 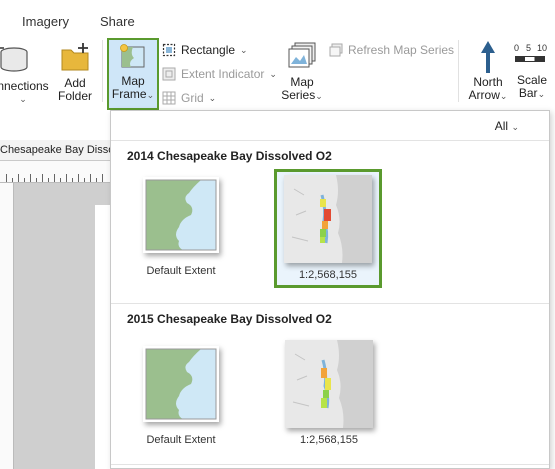 What do you see at coordinates (75, 57) in the screenshot?
I see `folder-add-icon` at bounding box center [75, 57].